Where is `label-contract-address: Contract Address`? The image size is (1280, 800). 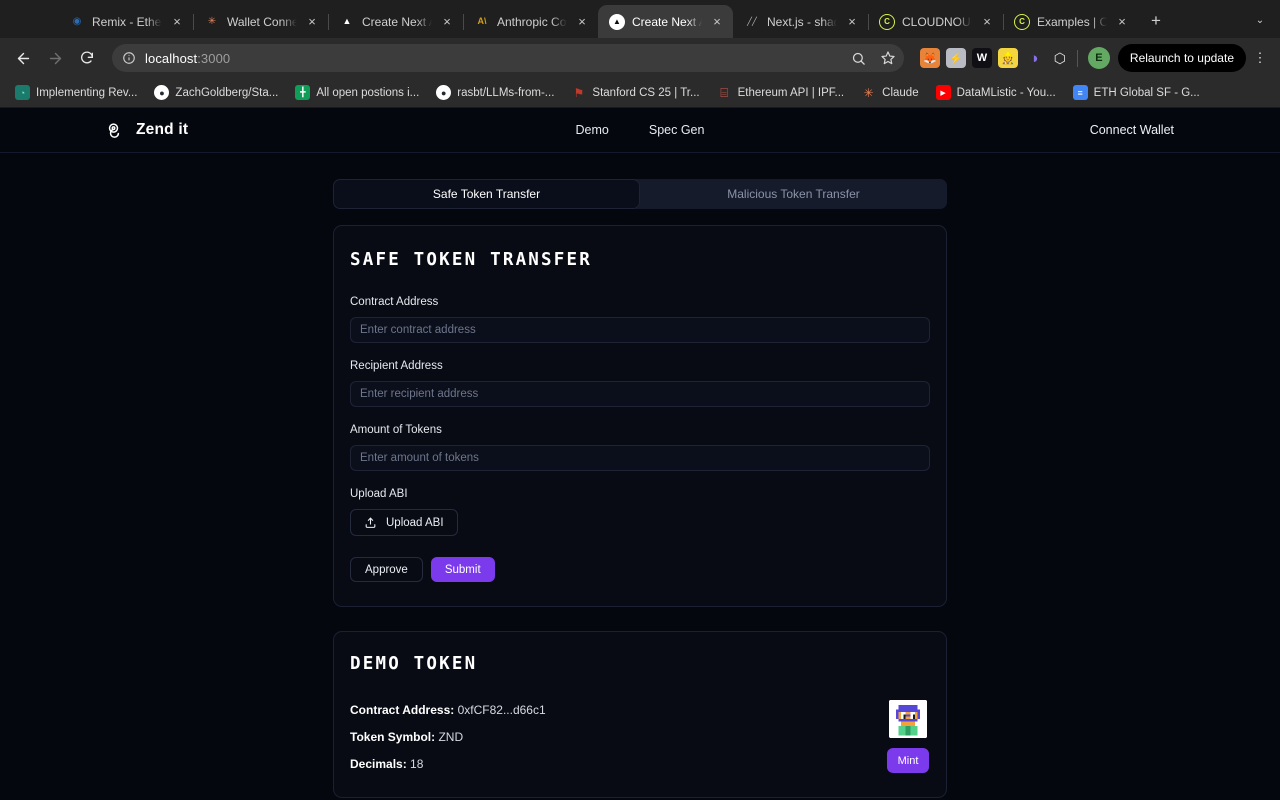
label-contract-address: Contract Address is located at coordinates (394, 302).